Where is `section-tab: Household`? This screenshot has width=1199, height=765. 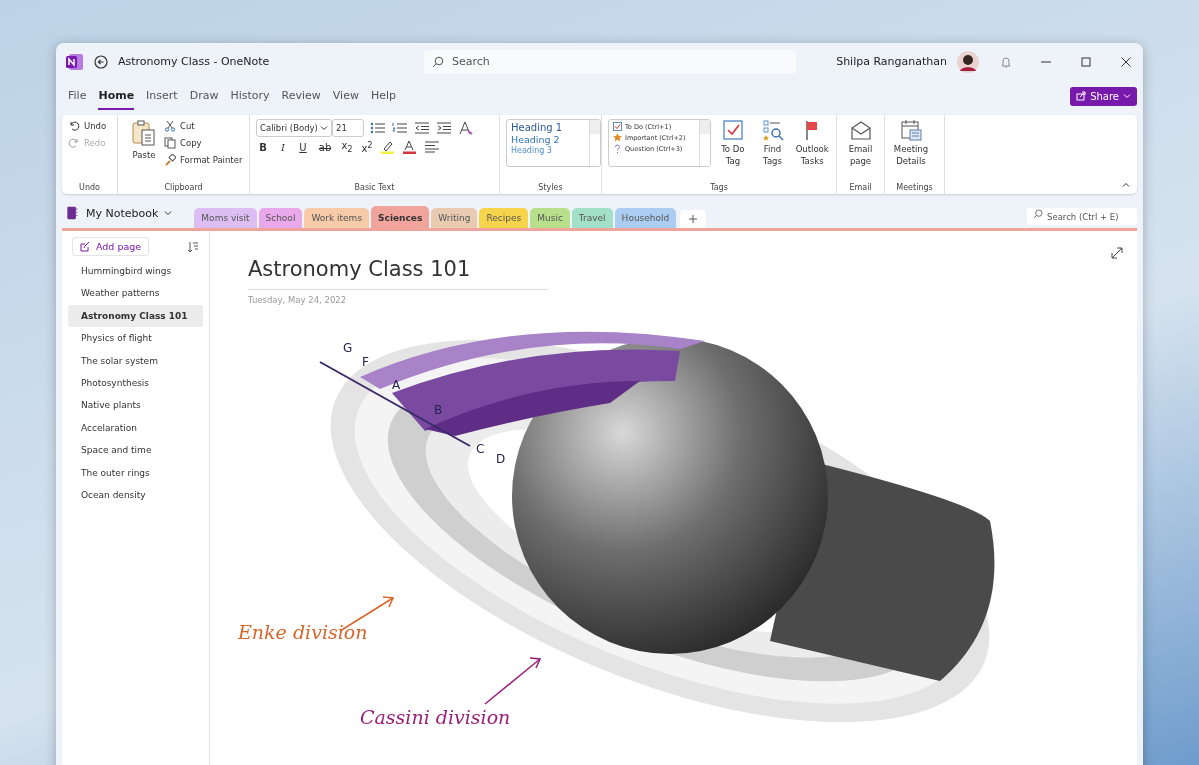
section-tab: Household is located at coordinates (645, 218).